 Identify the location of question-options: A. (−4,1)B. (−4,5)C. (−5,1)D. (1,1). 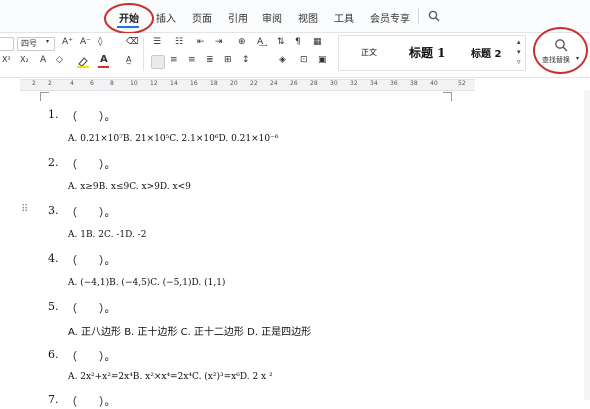
(147, 283).